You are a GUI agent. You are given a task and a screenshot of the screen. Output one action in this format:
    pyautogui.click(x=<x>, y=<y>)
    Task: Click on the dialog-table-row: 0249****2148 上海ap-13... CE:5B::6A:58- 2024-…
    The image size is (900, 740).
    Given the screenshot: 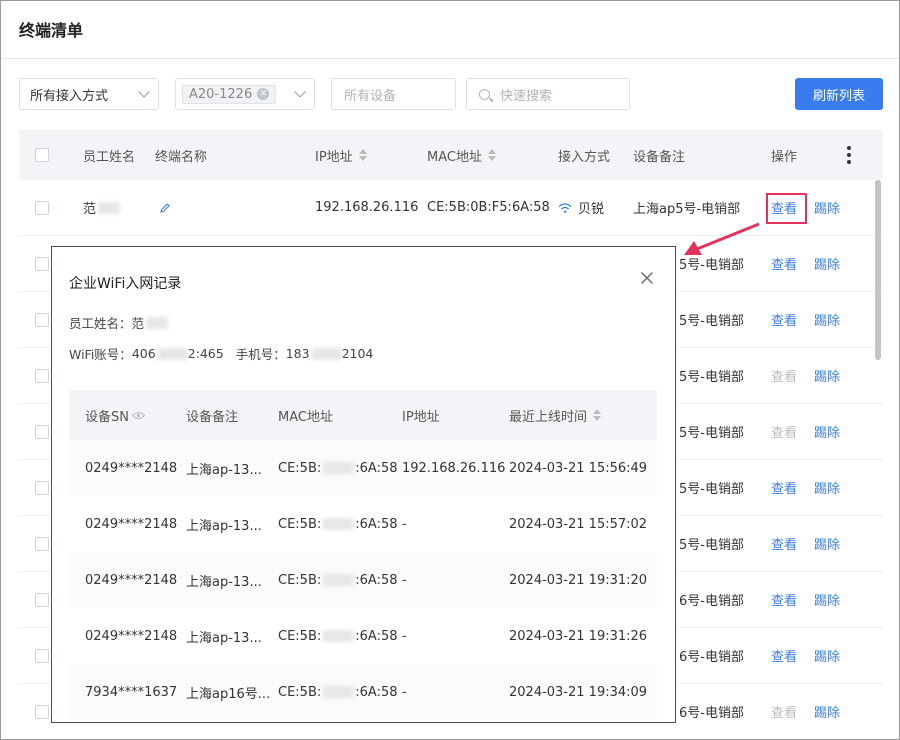 What is the action you would take?
    pyautogui.click(x=363, y=636)
    